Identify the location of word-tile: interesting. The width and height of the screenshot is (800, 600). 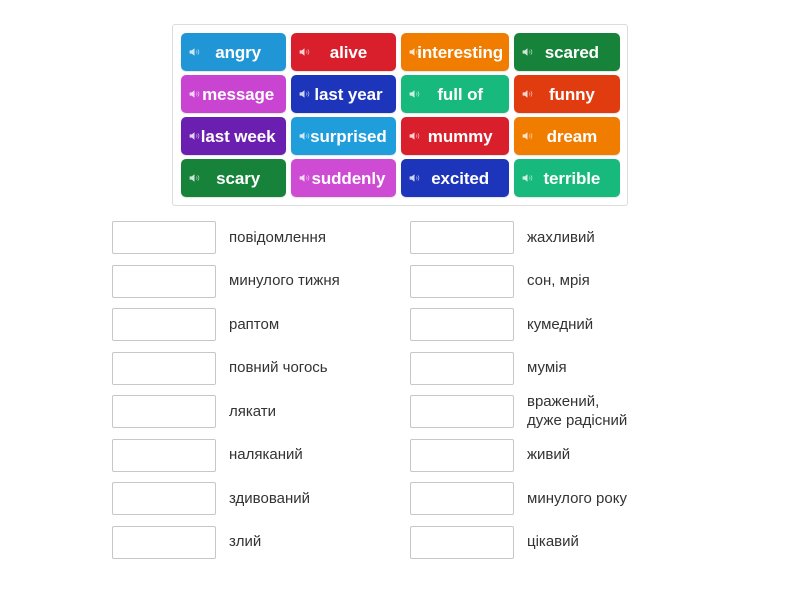
(455, 52).